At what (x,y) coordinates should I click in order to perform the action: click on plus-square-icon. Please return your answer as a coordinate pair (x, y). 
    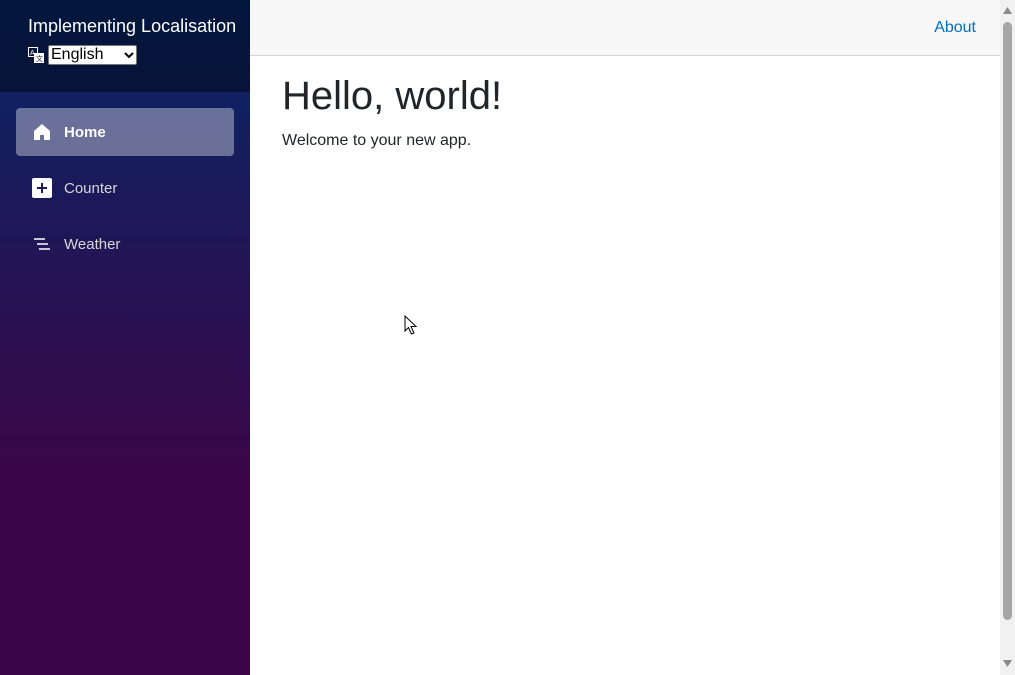
    Looking at the image, I should click on (42, 188).